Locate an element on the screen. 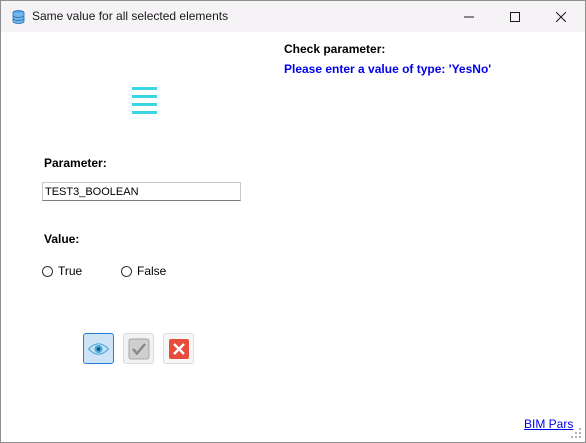 The width and height of the screenshot is (586, 443). checkmark-icon is located at coordinates (138, 348).